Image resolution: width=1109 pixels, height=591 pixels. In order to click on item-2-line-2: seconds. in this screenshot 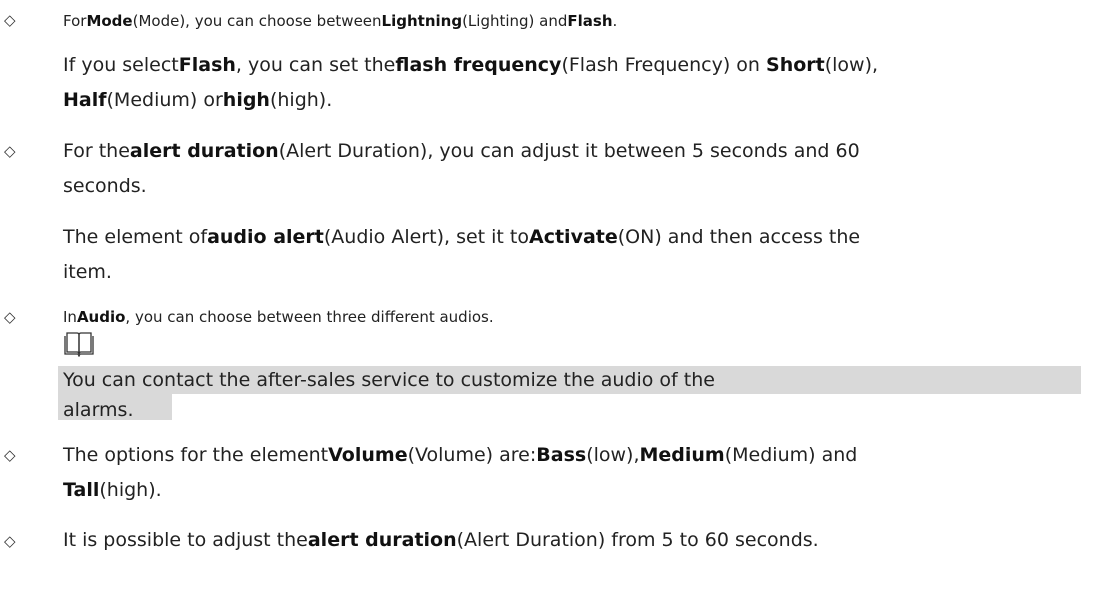, I will do `click(105, 186)`.